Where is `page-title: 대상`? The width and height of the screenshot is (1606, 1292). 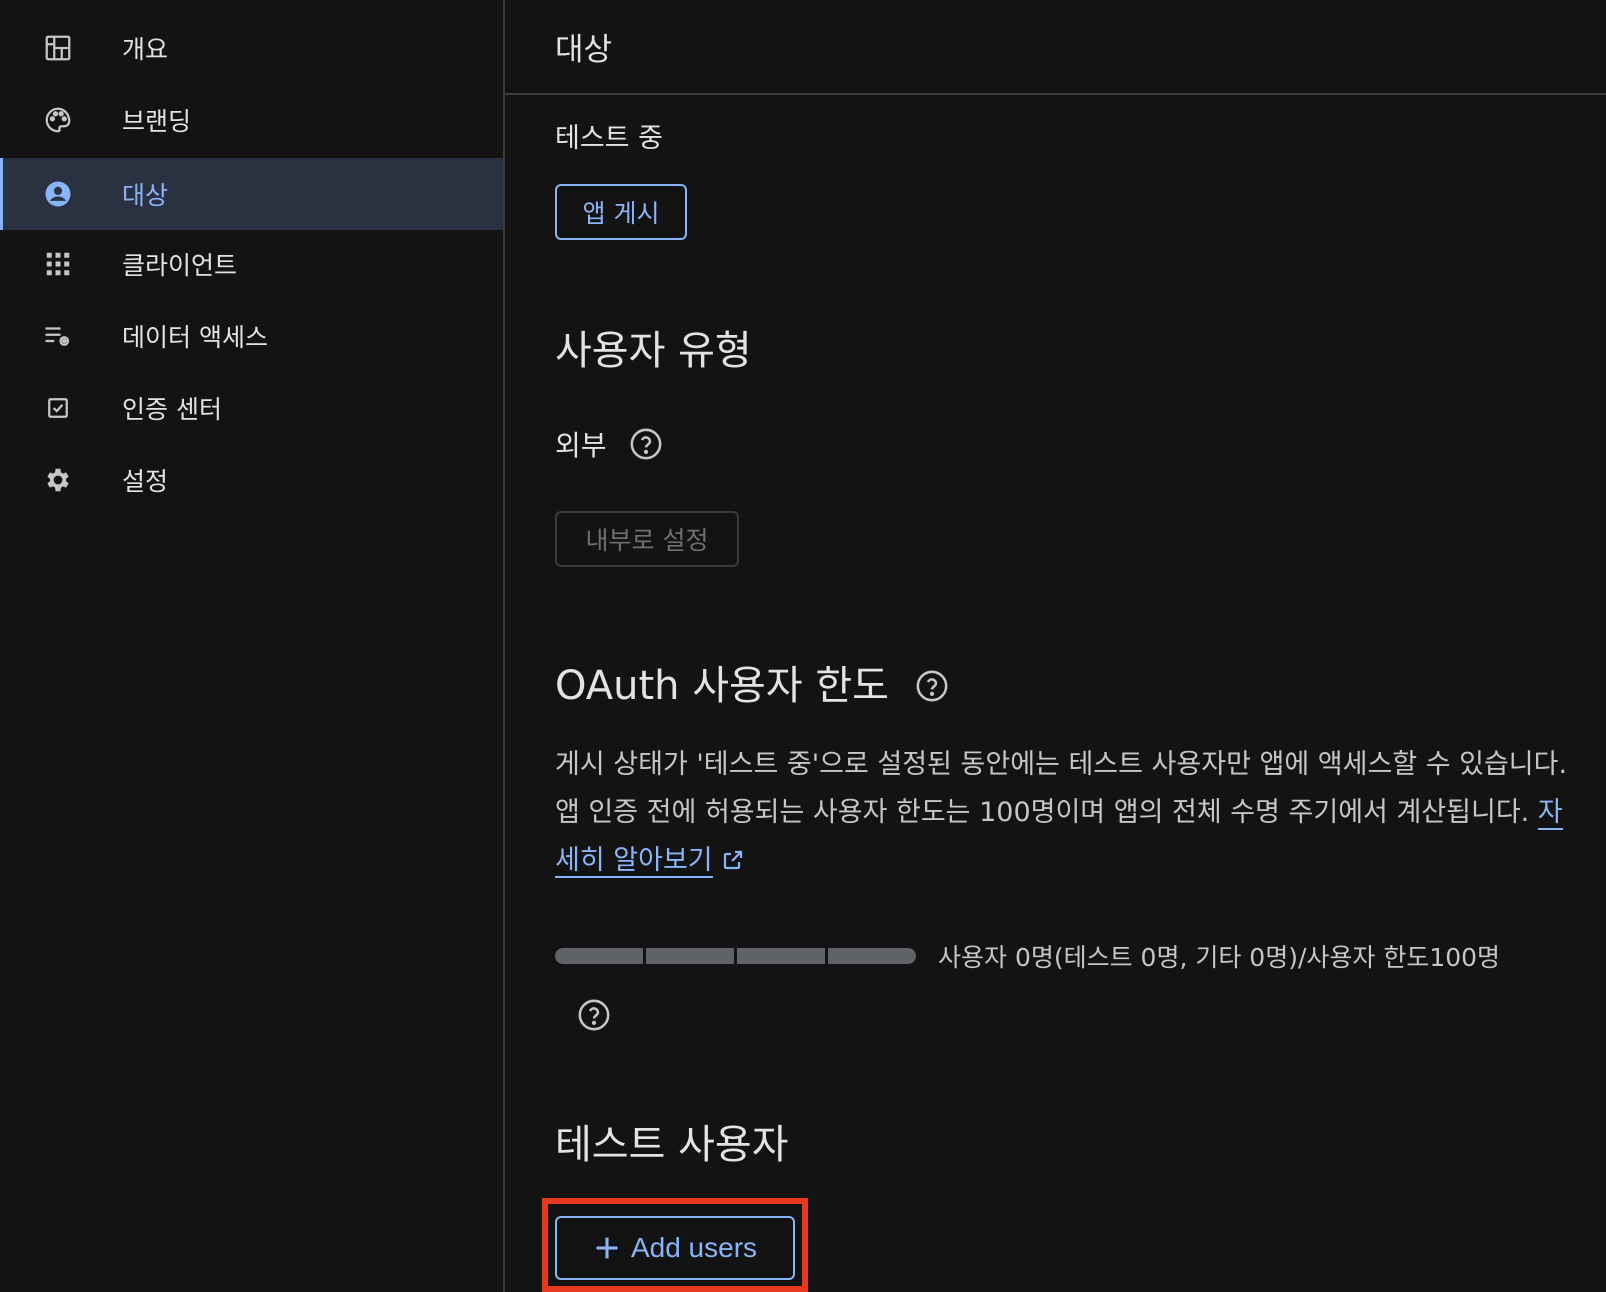 page-title: 대상 is located at coordinates (584, 50).